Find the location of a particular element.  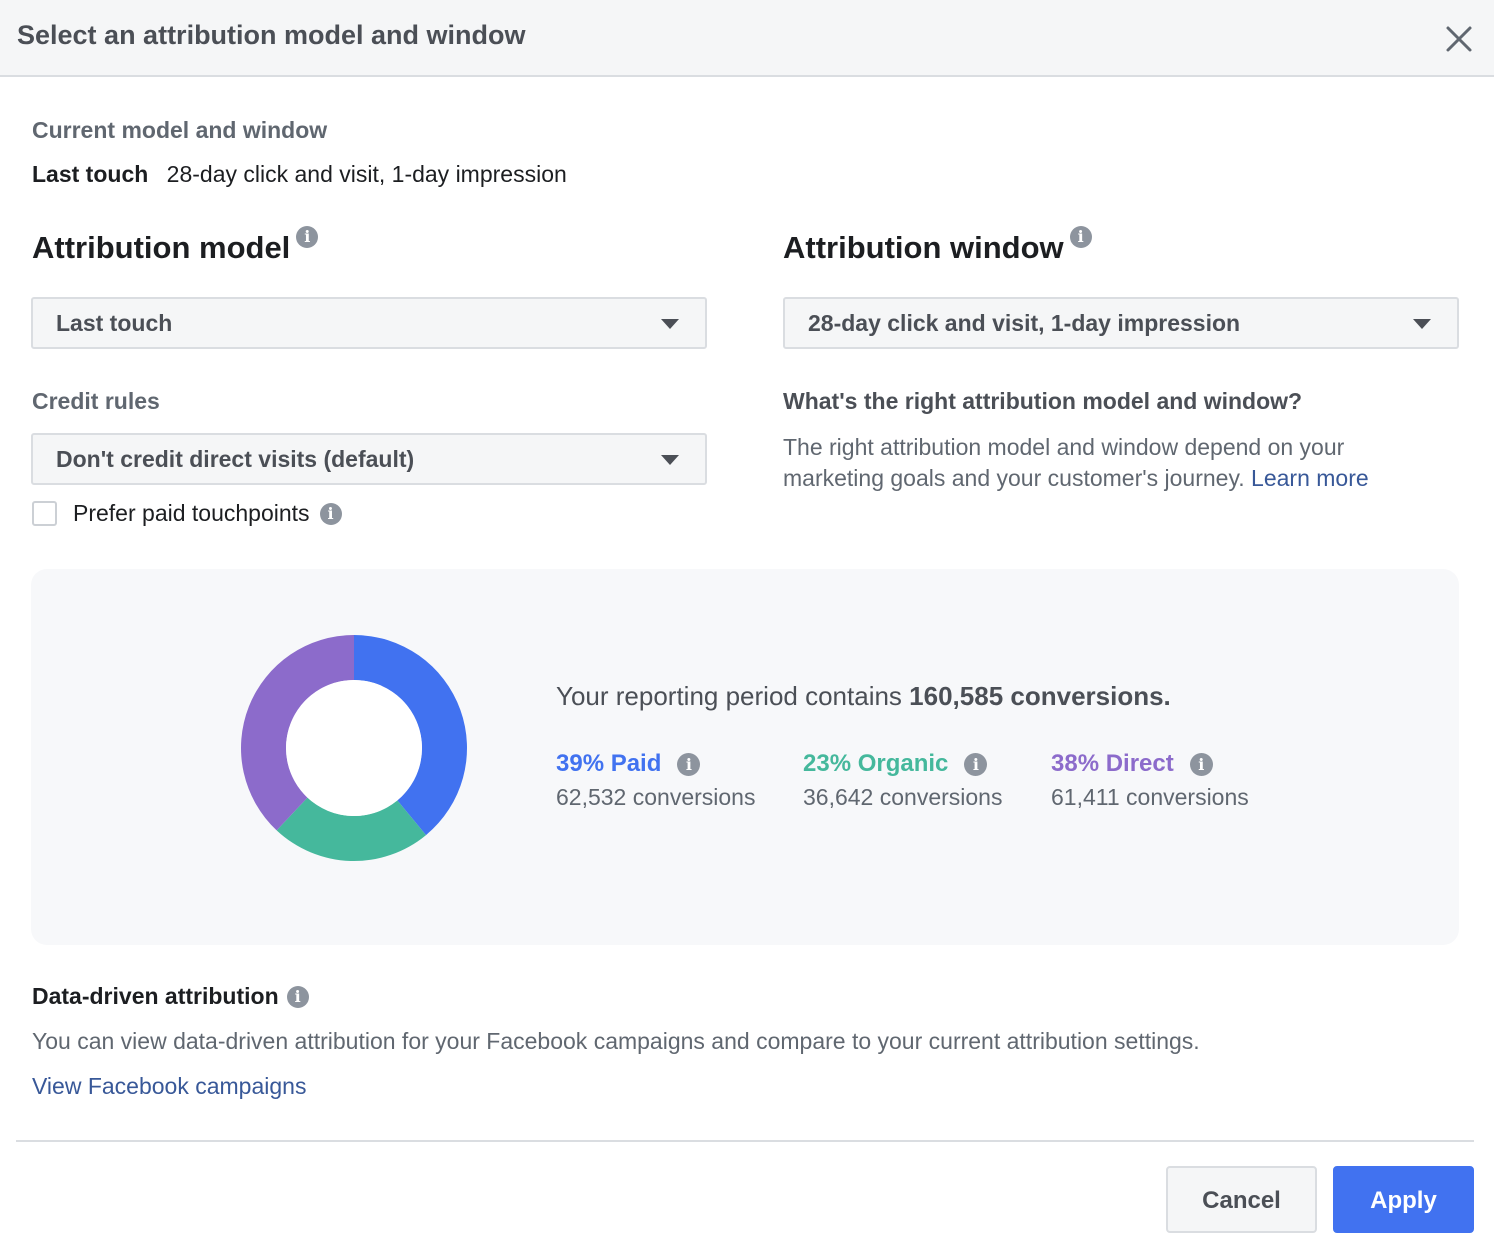

apply-button: Apply is located at coordinates (1403, 1199).